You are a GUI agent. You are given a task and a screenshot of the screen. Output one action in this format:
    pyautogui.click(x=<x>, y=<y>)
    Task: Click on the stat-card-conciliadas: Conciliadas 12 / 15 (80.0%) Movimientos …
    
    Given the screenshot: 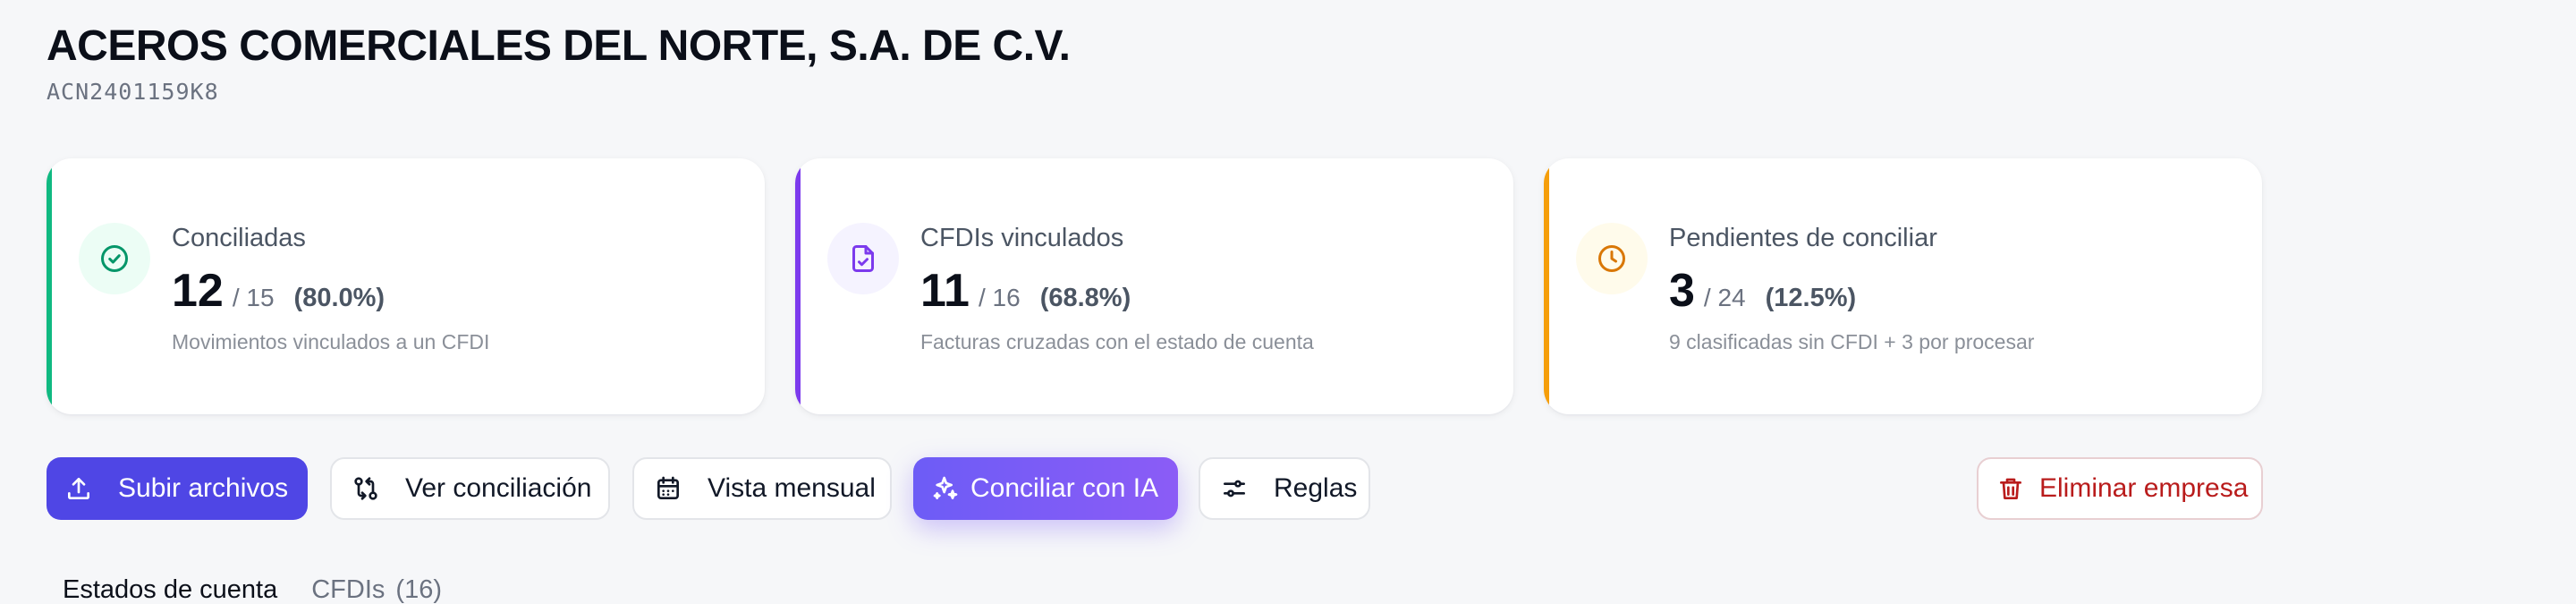 What is the action you would take?
    pyautogui.click(x=406, y=286)
    